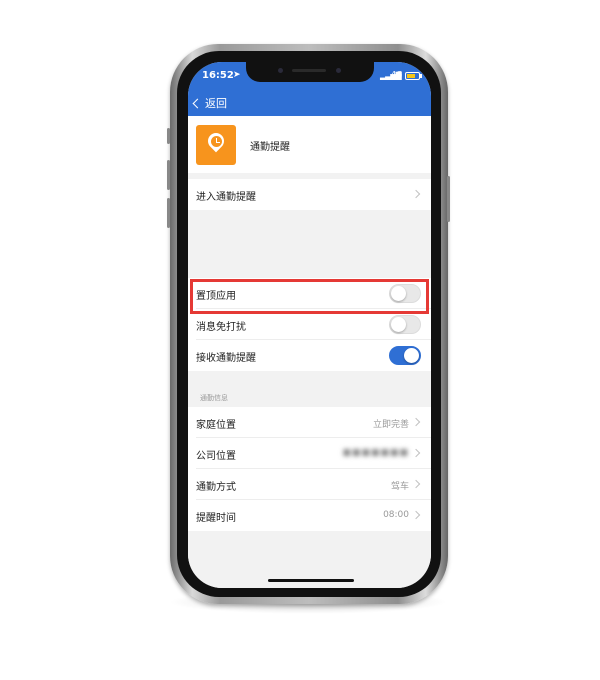 Image resolution: width=600 pixels, height=680 pixels. What do you see at coordinates (309, 296) in the screenshot?
I see `highlight-box` at bounding box center [309, 296].